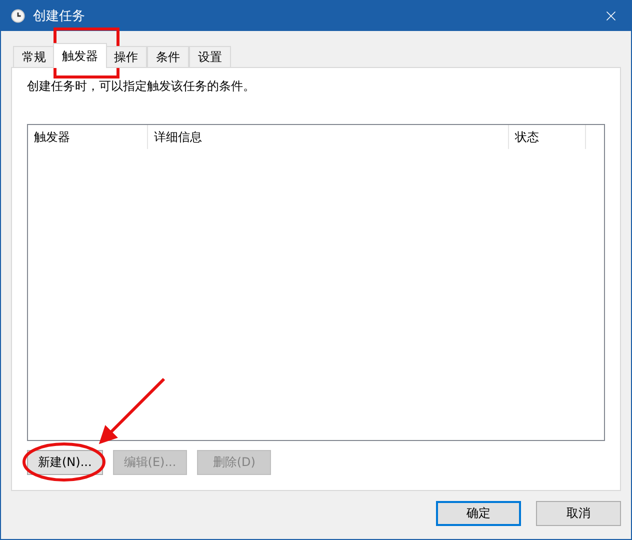 The width and height of the screenshot is (632, 540). What do you see at coordinates (578, 513) in the screenshot?
I see `dialog-button: 取消` at bounding box center [578, 513].